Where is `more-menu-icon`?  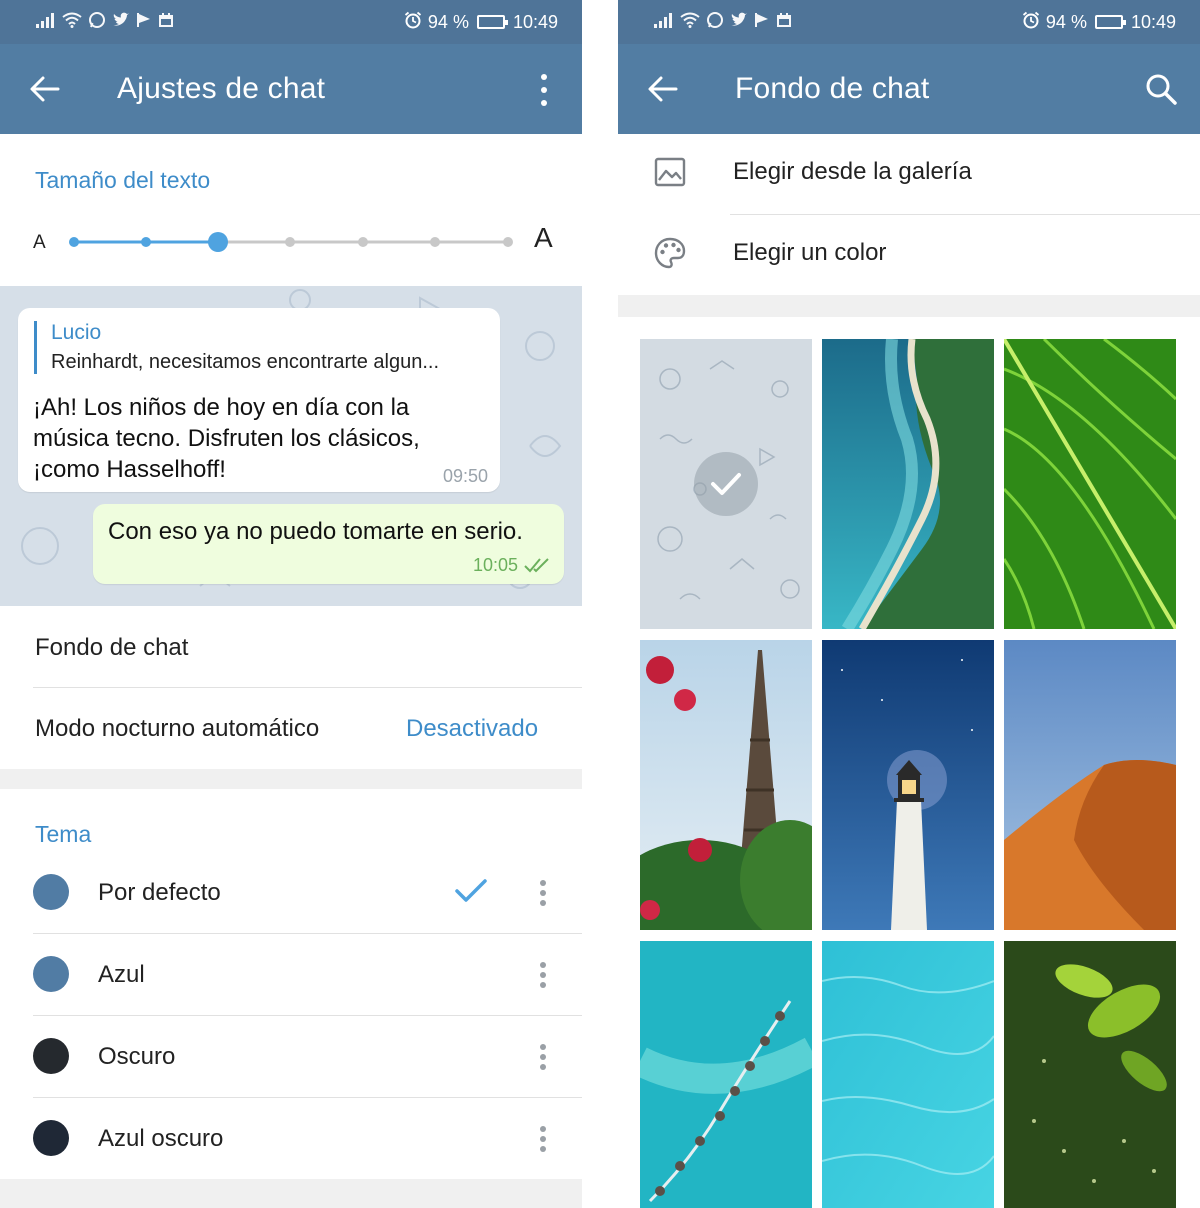
more-menu-icon is located at coordinates (544, 90).